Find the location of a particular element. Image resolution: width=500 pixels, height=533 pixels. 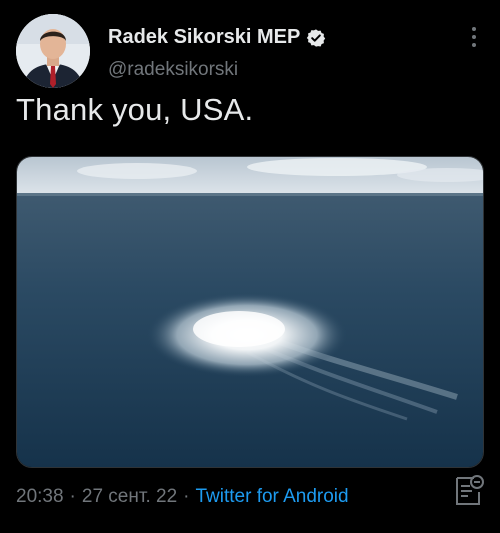

avatar is located at coordinates (53, 51).